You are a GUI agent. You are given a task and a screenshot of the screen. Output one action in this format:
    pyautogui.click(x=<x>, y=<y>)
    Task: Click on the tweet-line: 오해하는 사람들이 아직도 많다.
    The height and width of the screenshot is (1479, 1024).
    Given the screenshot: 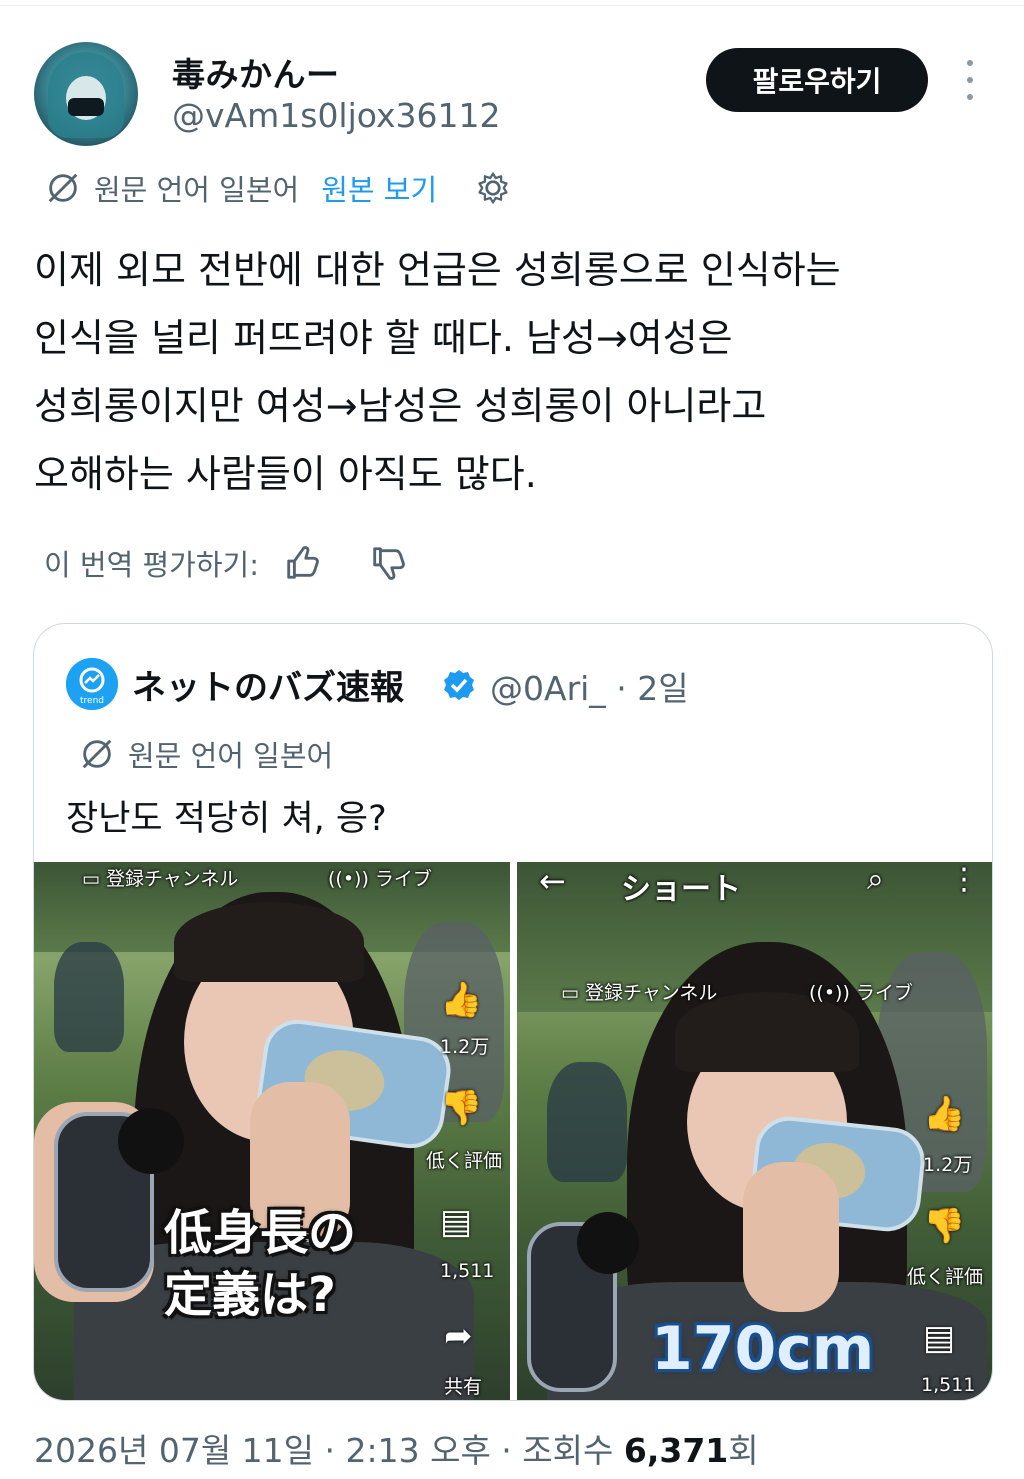 What is the action you would take?
    pyautogui.click(x=285, y=474)
    